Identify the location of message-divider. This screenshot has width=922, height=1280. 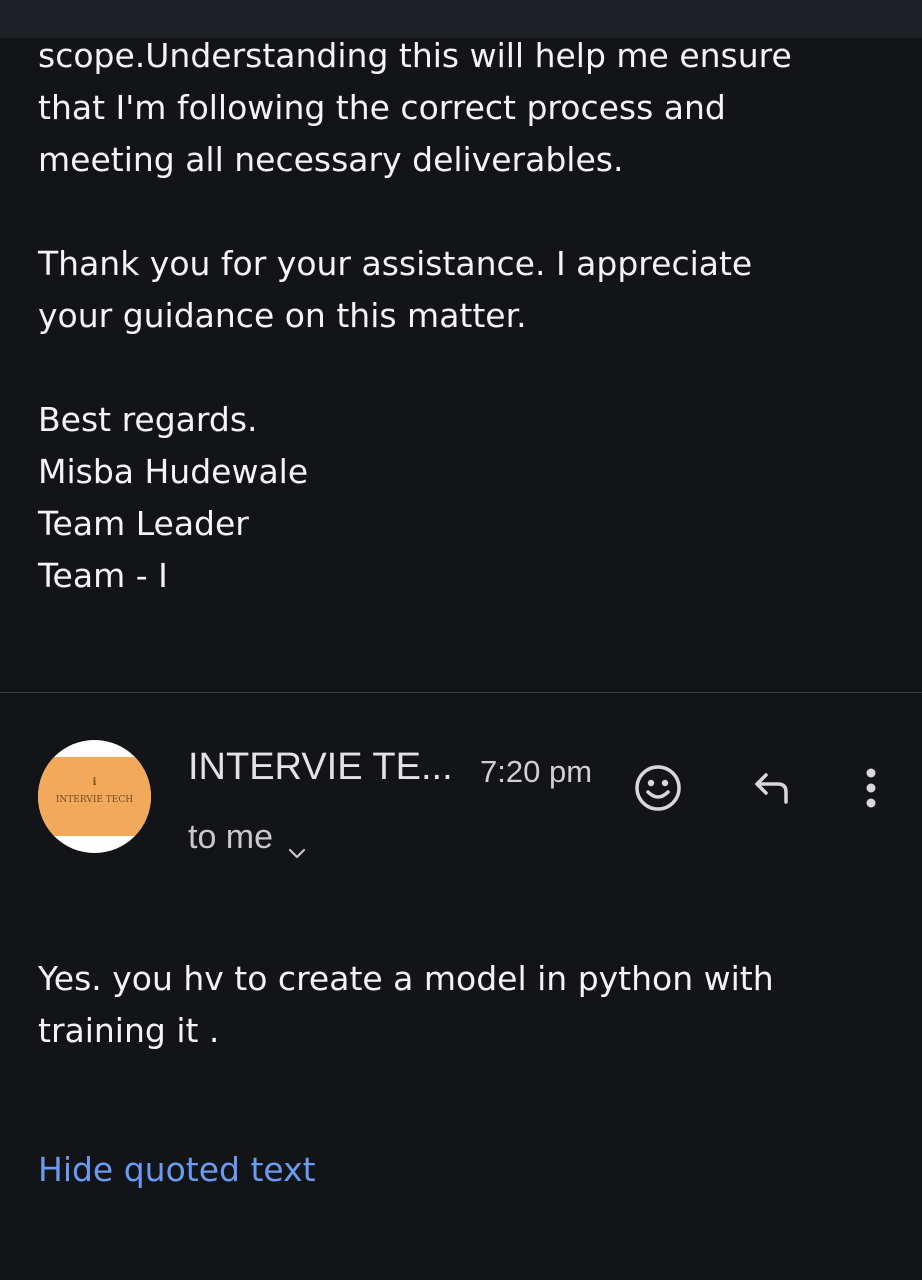
(461, 692).